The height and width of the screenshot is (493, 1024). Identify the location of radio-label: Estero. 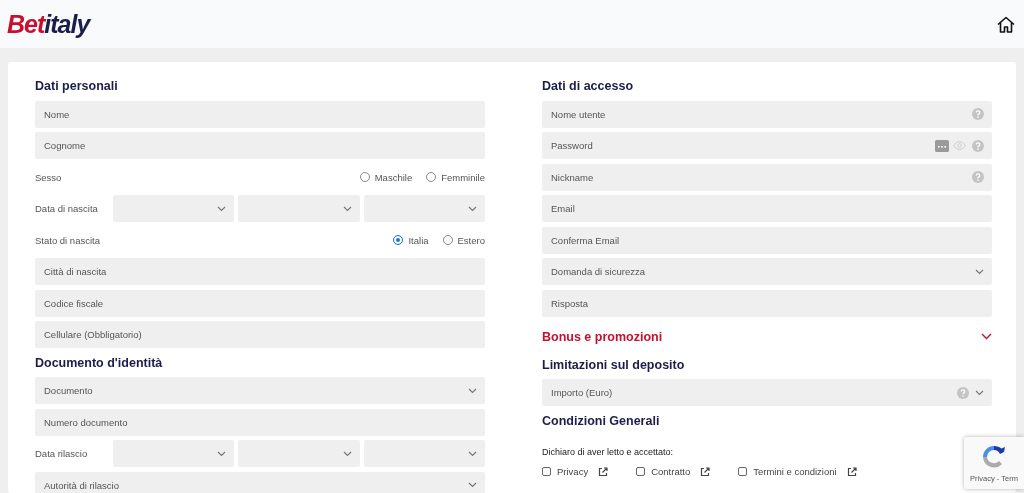
(471, 240).